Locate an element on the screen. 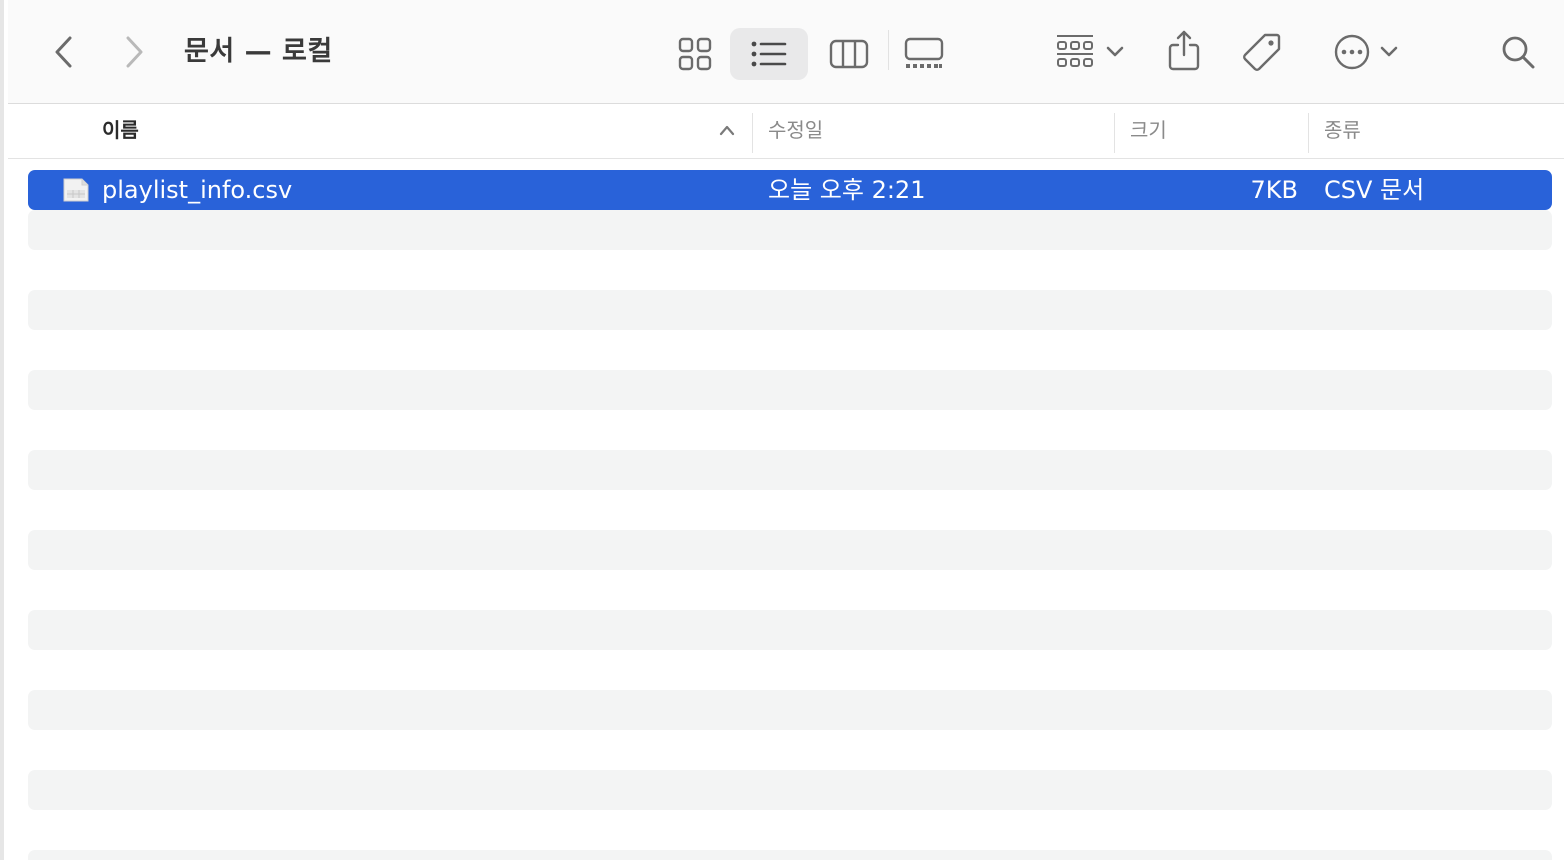 The height and width of the screenshot is (860, 1564). column-header: 이름 수정일 크기 종류 is located at coordinates (786, 132).